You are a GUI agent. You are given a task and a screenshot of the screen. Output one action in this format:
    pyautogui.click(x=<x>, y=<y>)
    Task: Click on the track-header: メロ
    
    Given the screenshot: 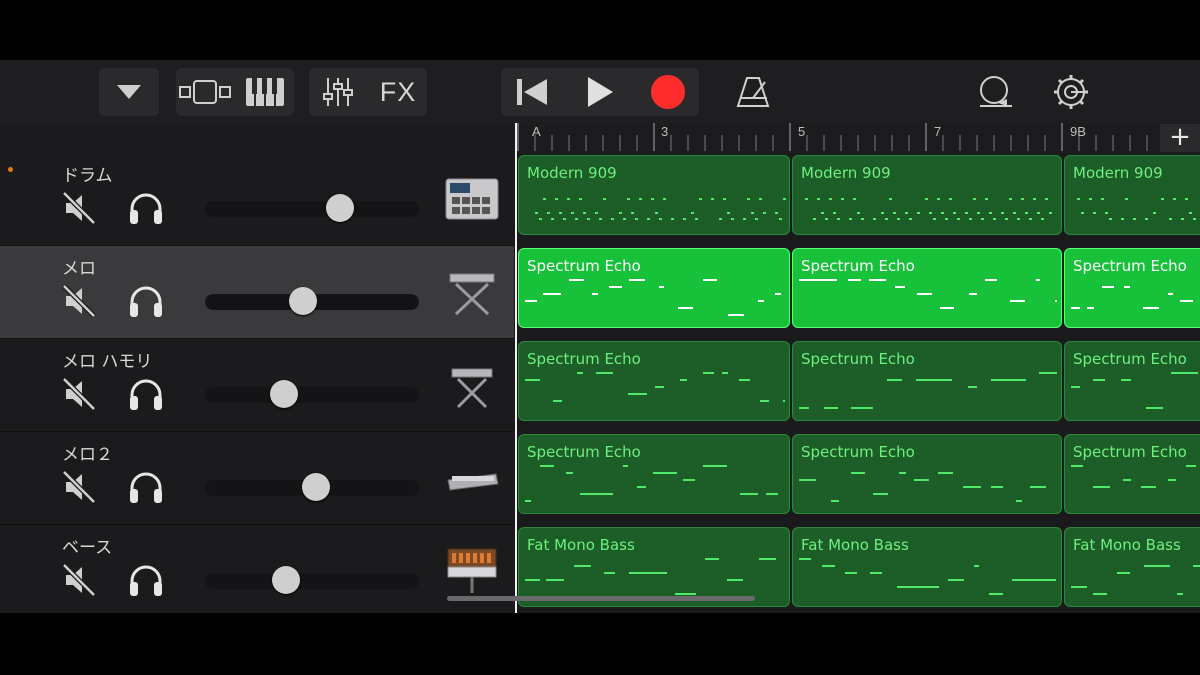 What is the action you would take?
    pyautogui.click(x=257, y=292)
    